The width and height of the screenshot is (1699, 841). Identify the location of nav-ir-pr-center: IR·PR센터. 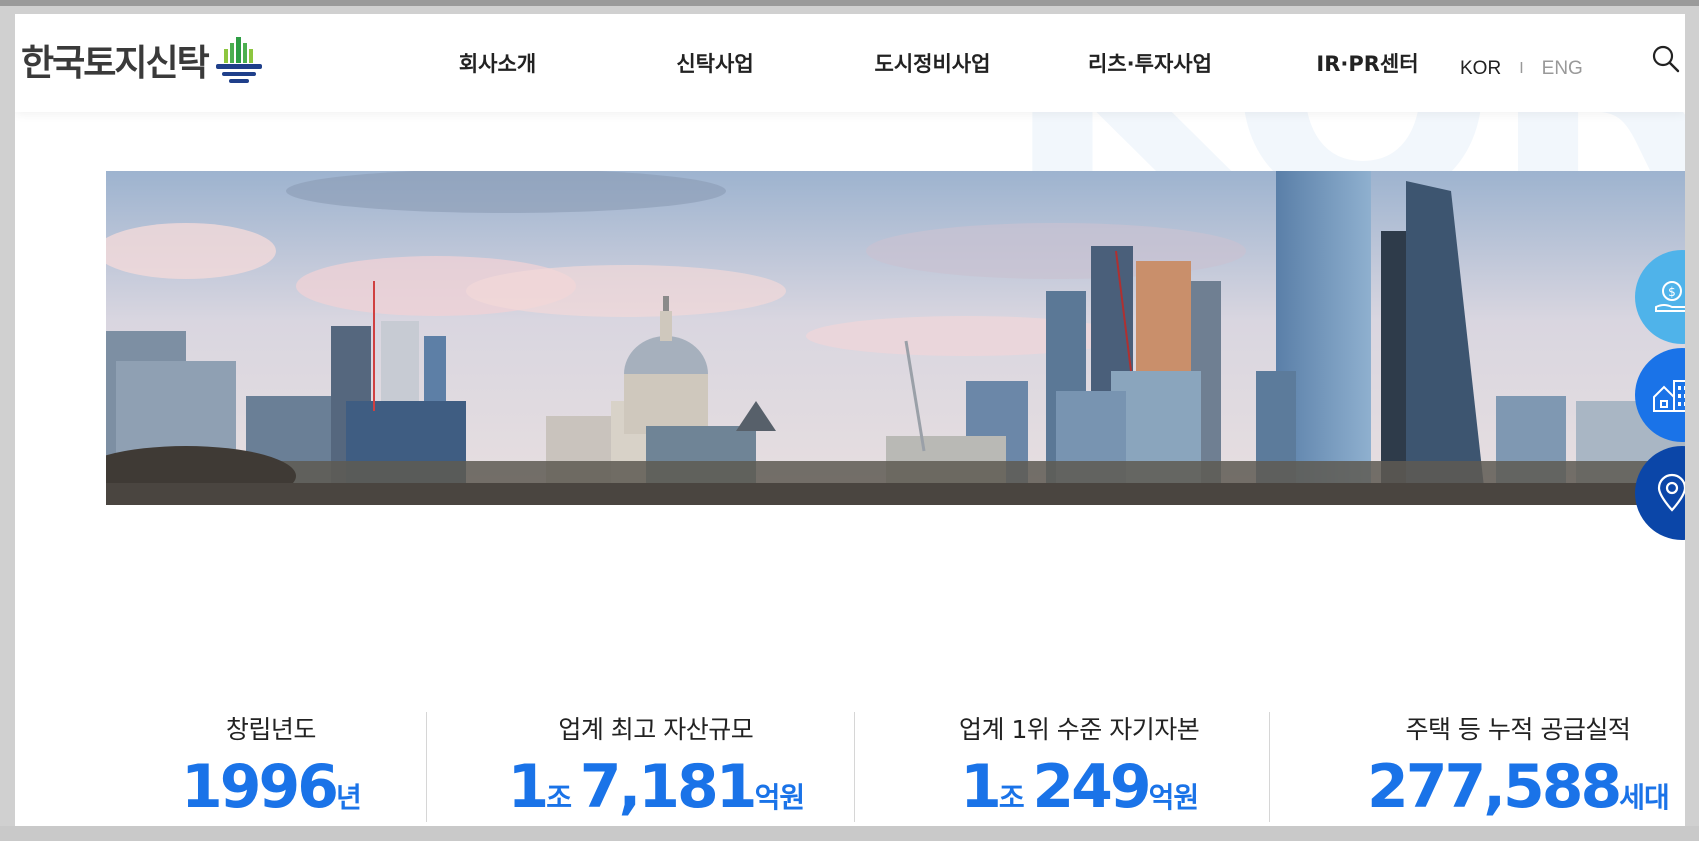
(1367, 63).